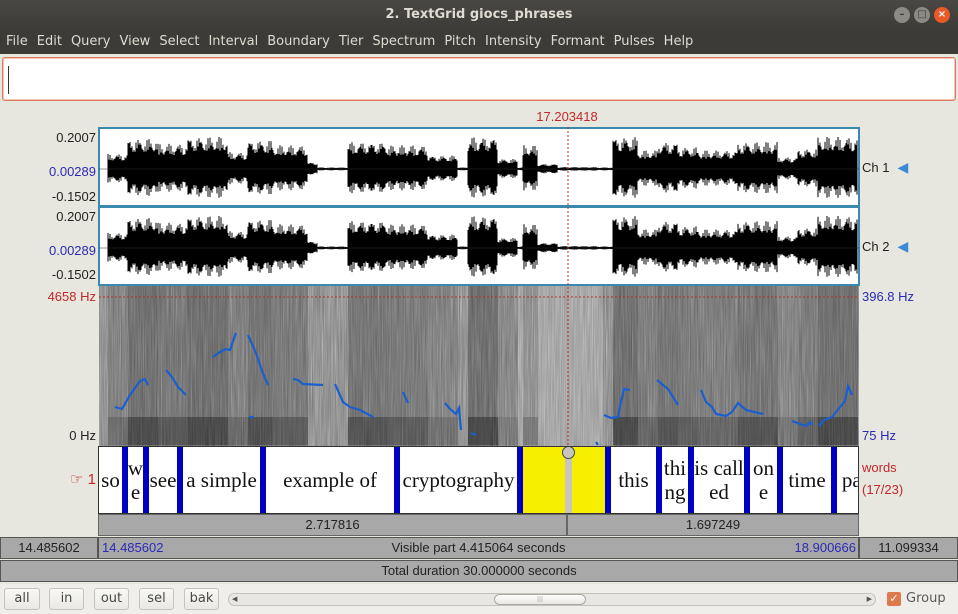 This screenshot has width=958, height=614. I want to click on interval-text-field, so click(479, 79).